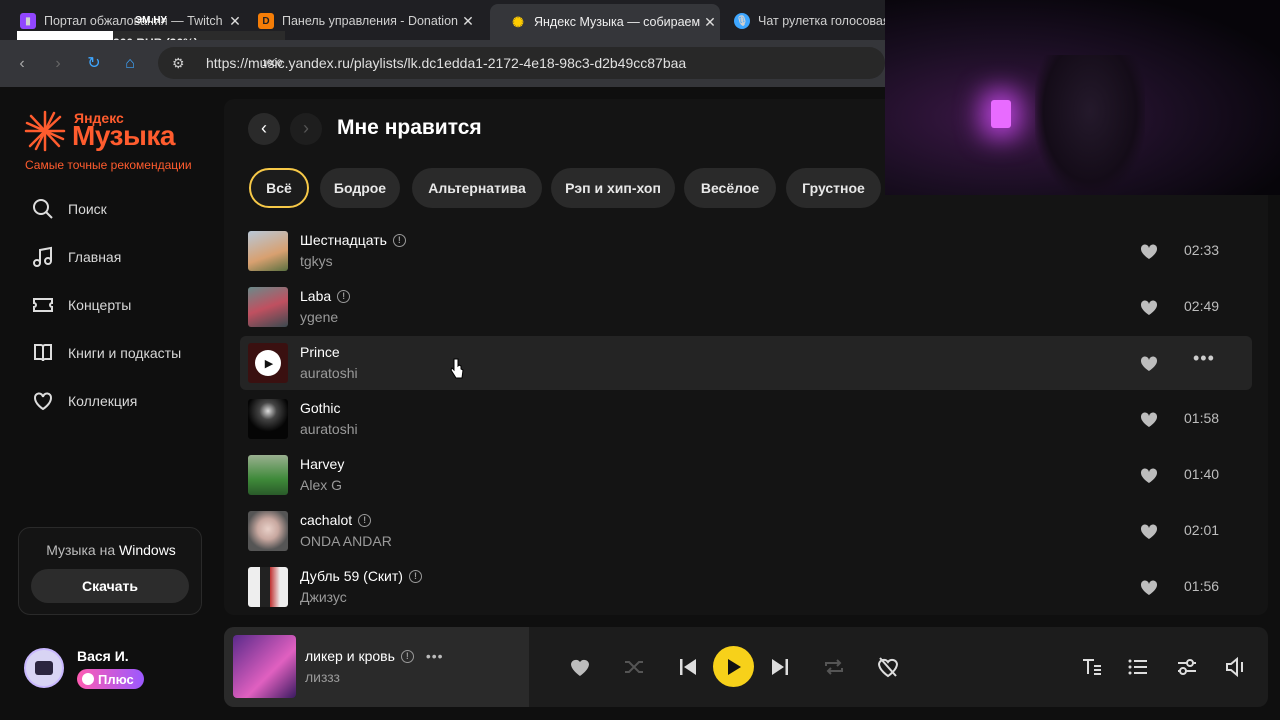  Describe the element at coordinates (746, 587) in the screenshot. I see `track-row: Дубль 59 (Скит)! Джизус 01:56` at that location.